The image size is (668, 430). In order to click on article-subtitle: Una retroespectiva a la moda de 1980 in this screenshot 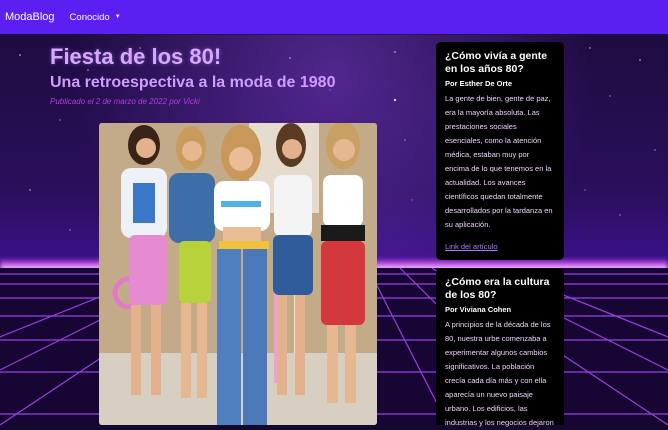, I will do `click(193, 82)`.